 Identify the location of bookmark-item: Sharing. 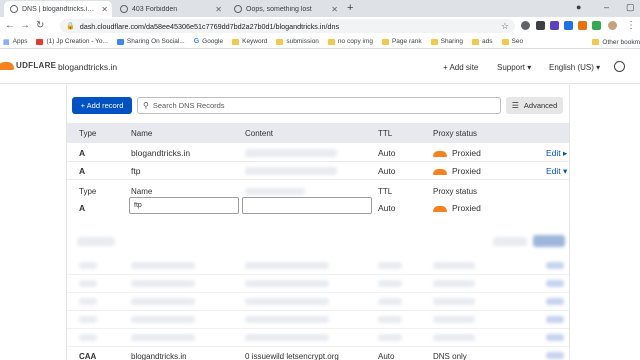
(446, 41).